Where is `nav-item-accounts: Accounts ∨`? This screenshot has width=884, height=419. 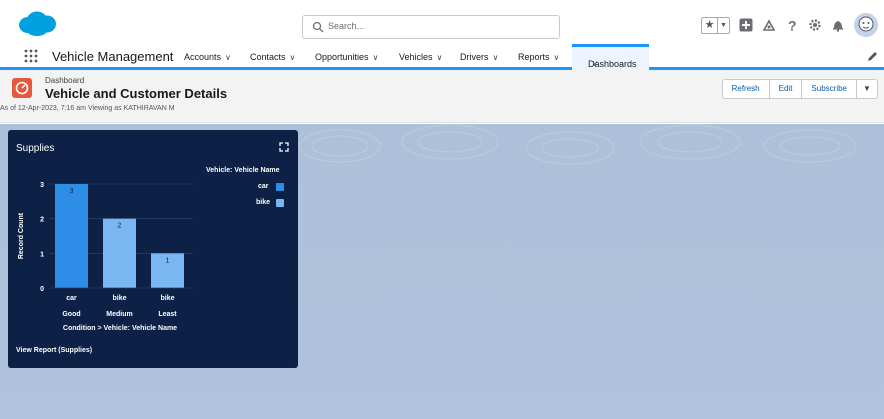 nav-item-accounts: Accounts ∨ is located at coordinates (207, 57).